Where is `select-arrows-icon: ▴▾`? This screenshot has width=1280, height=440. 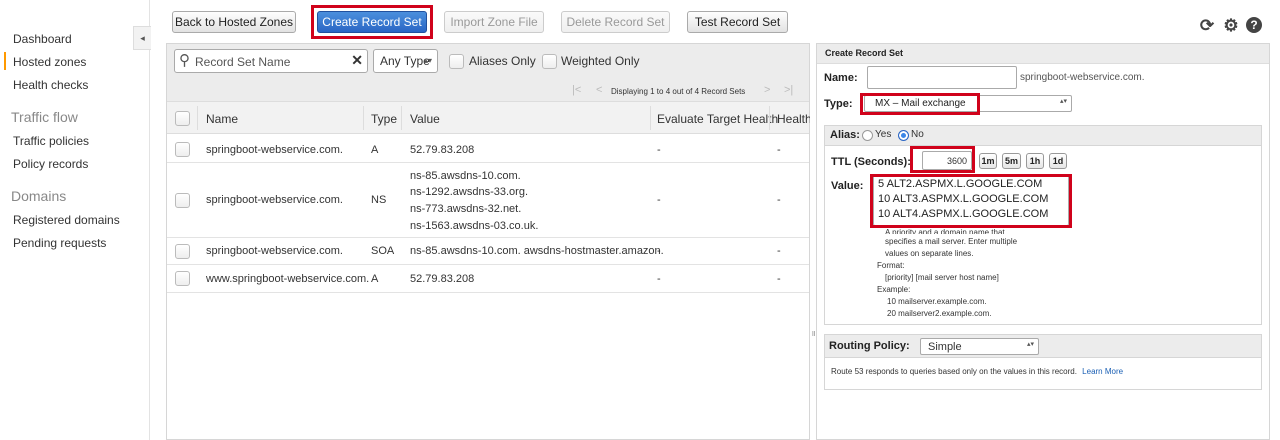
select-arrows-icon: ▴▾ is located at coordinates (1030, 344).